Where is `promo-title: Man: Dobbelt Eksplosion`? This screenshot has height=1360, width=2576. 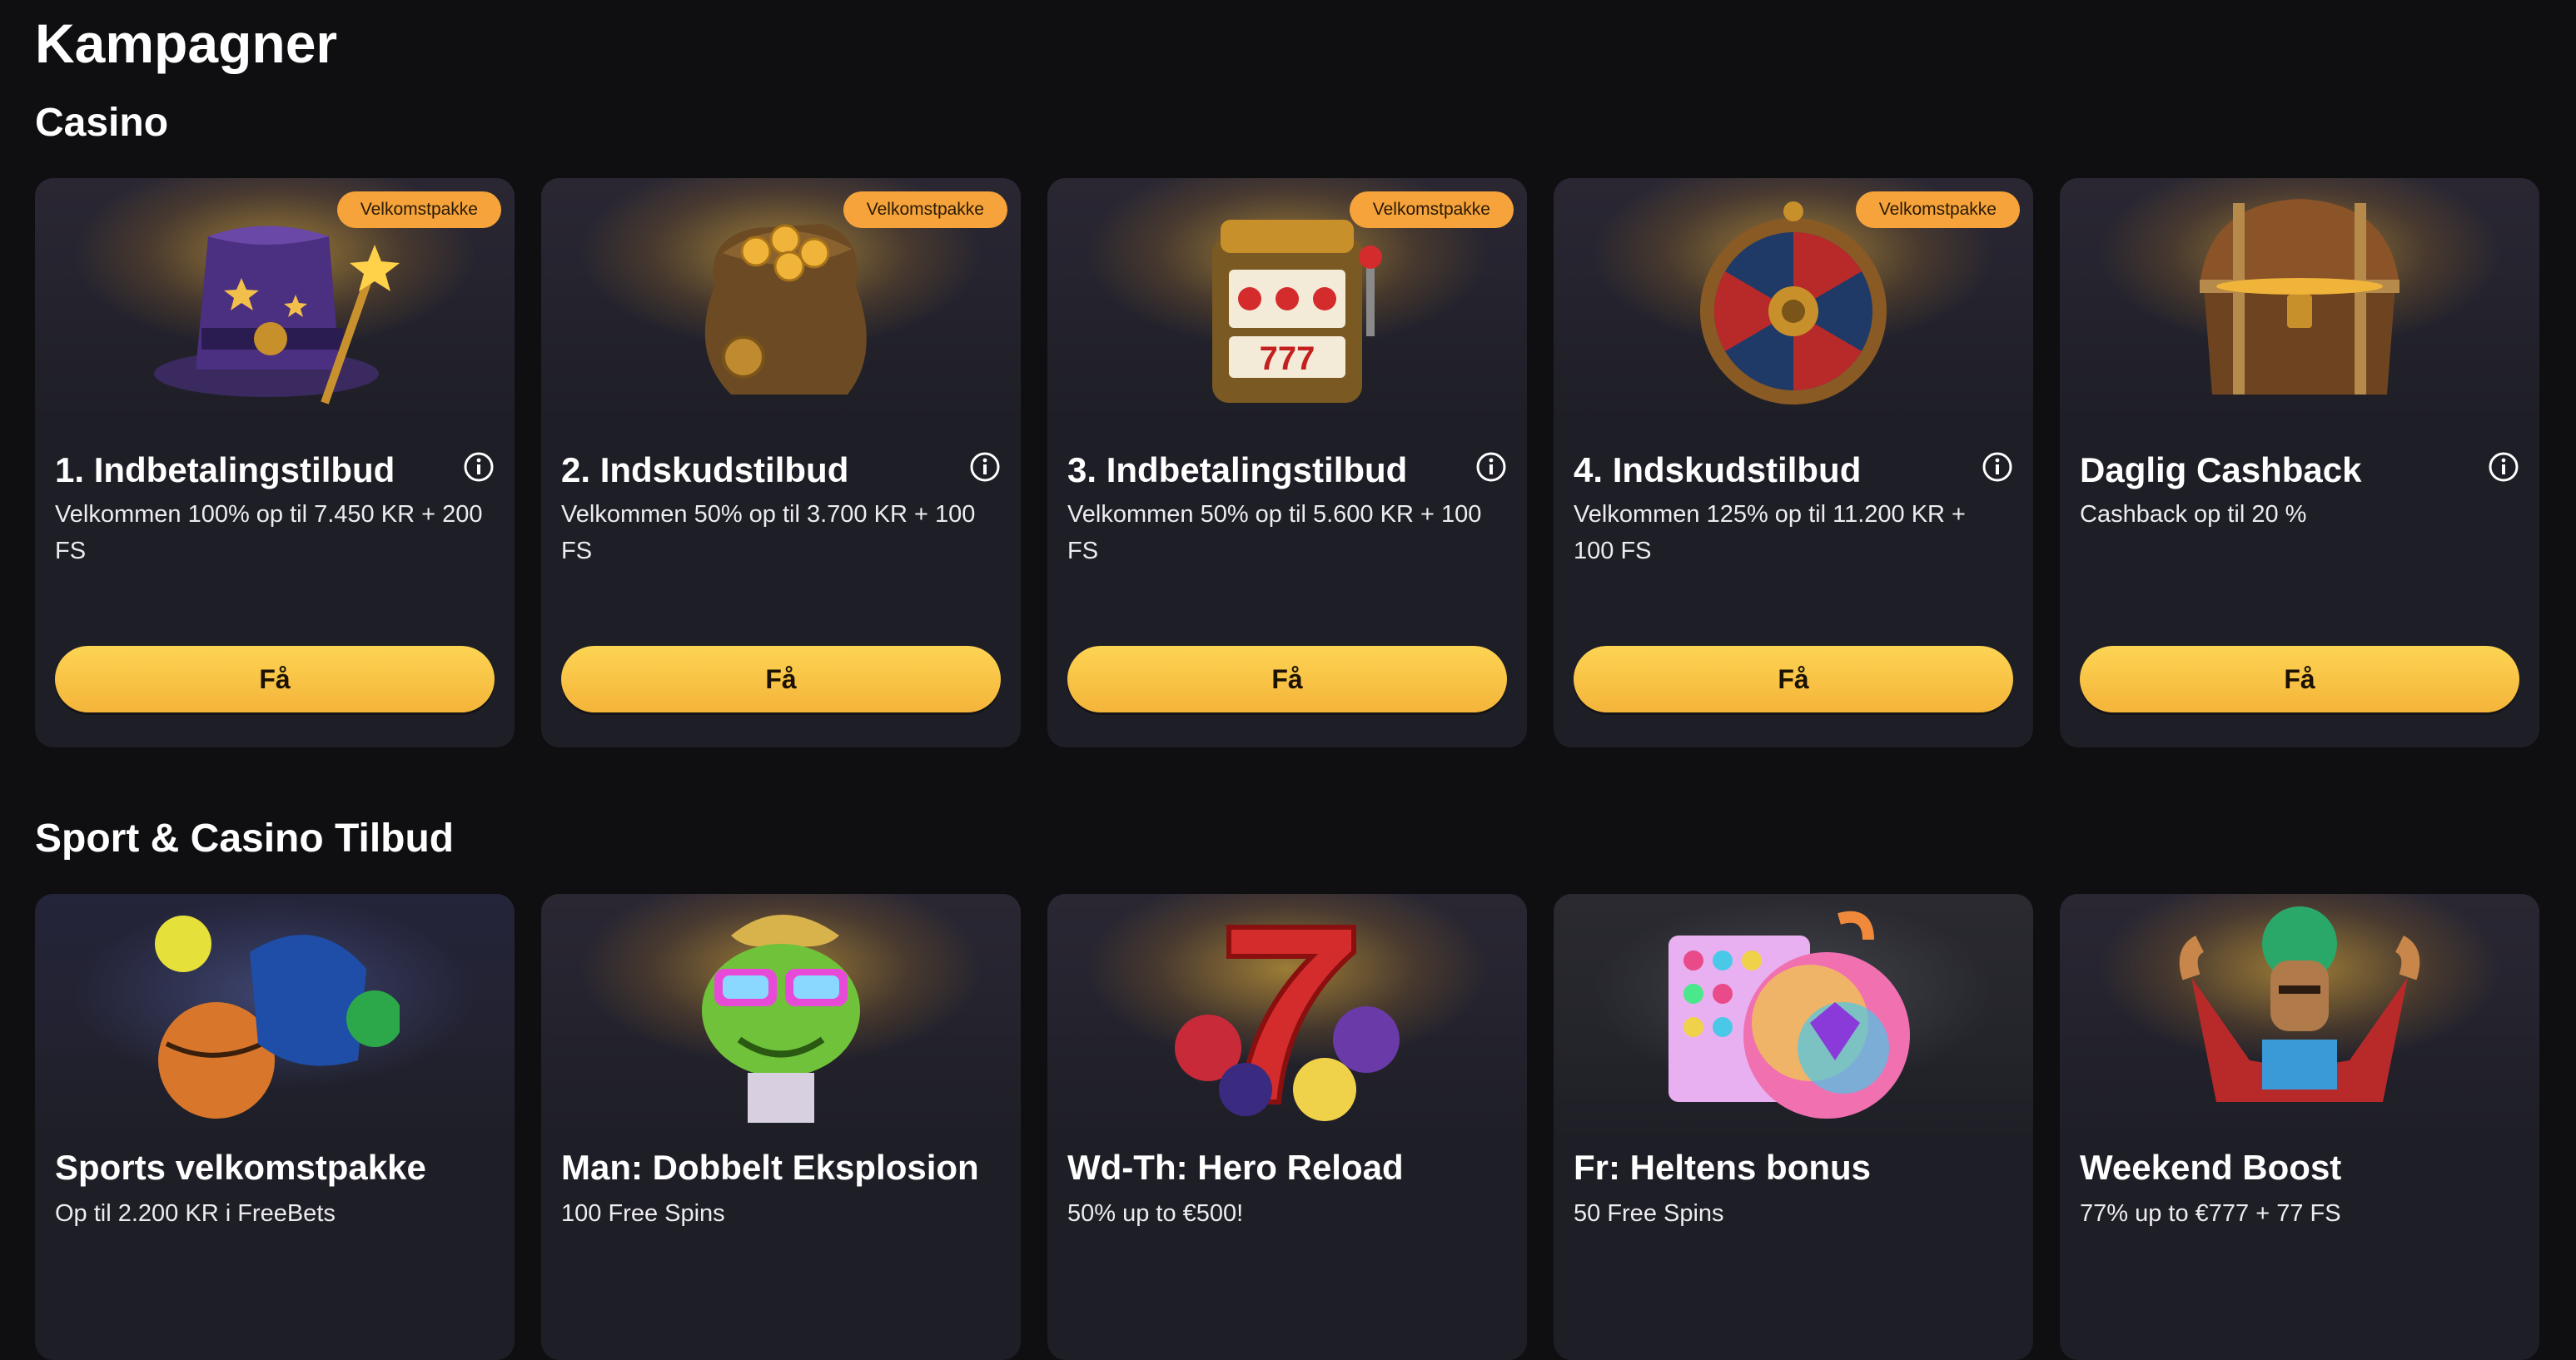 promo-title: Man: Dobbelt Eksplosion is located at coordinates (770, 1167).